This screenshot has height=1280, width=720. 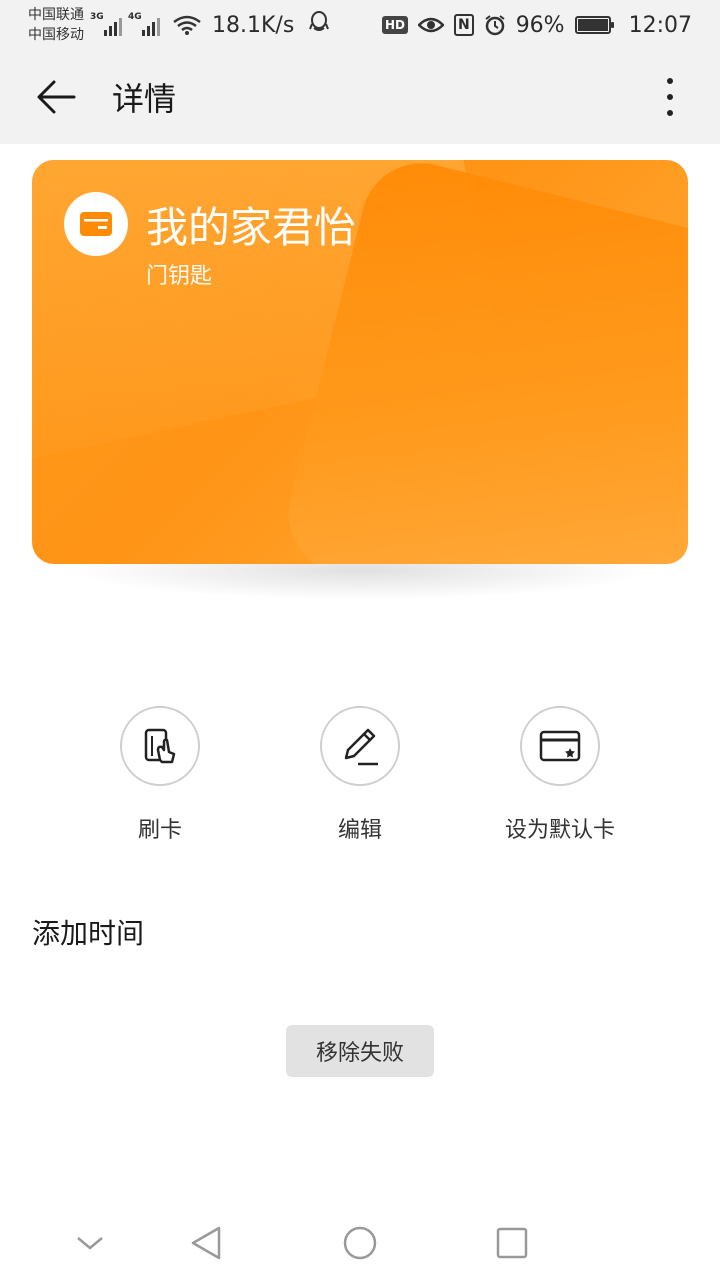 I want to click on edit-button: 编辑, so click(x=360, y=775).